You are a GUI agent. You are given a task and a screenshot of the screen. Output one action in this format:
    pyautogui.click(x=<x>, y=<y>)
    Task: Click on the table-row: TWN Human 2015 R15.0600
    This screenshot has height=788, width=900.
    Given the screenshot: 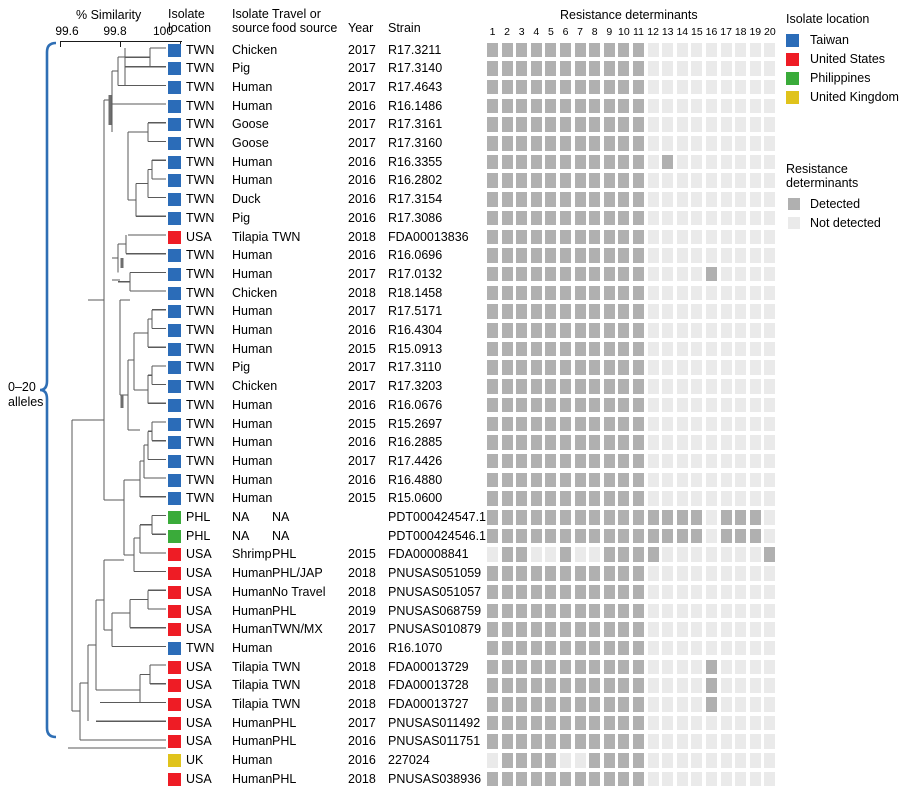 What is the action you would take?
    pyautogui.click(x=240, y=498)
    